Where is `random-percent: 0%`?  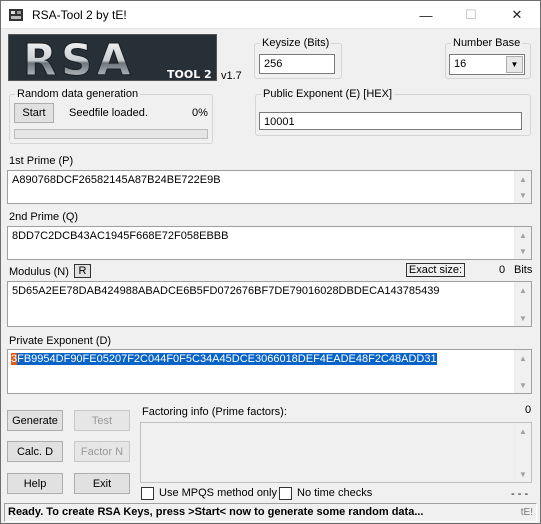
random-percent: 0% is located at coordinates (200, 113).